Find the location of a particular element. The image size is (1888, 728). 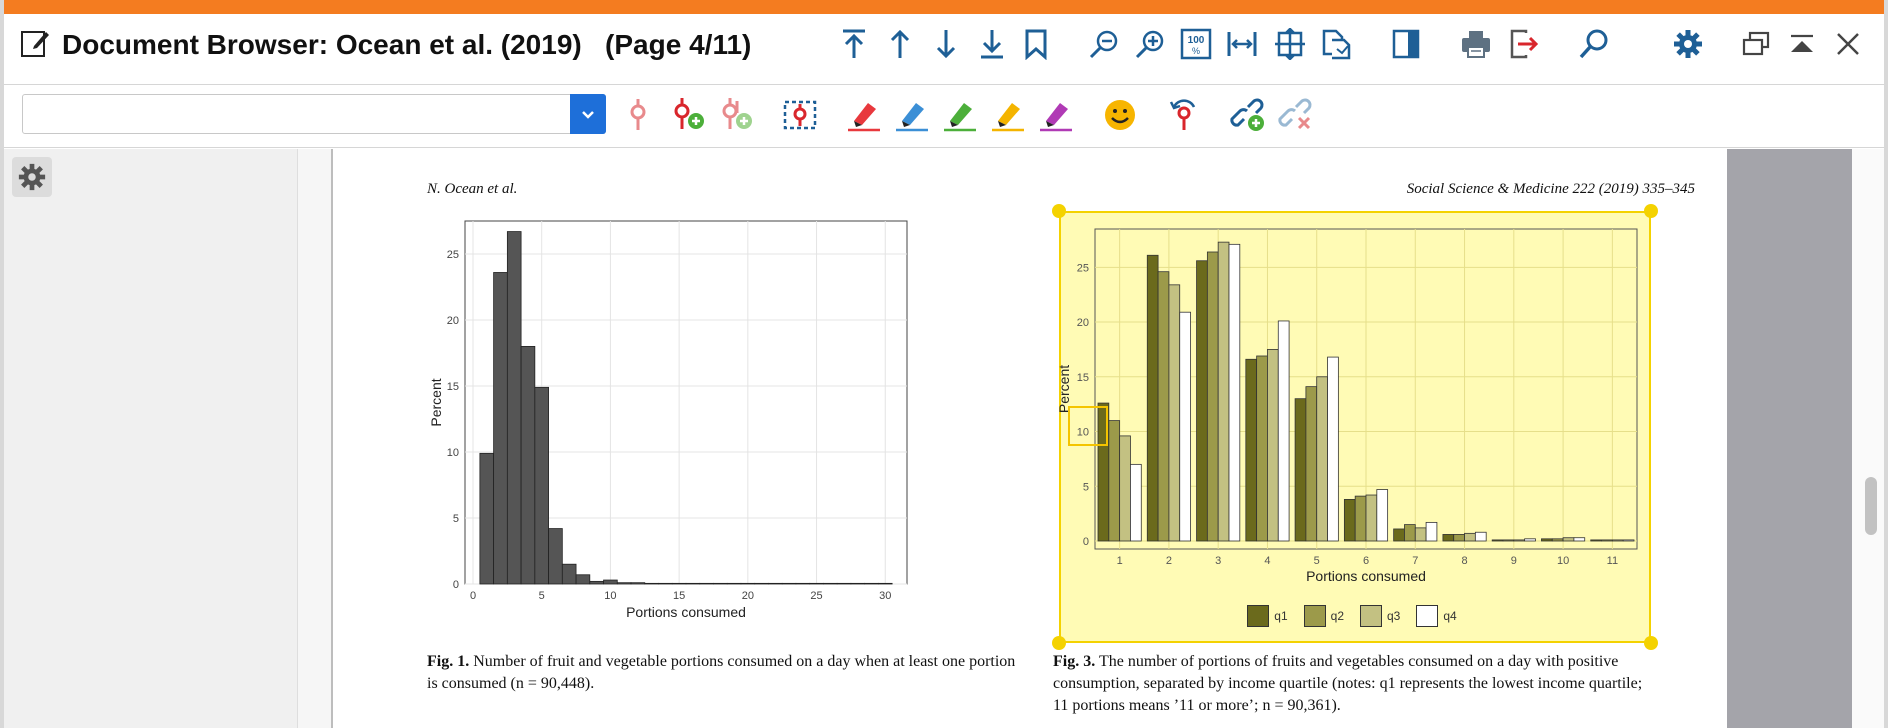

zoom-out-button is located at coordinates (1104, 44).